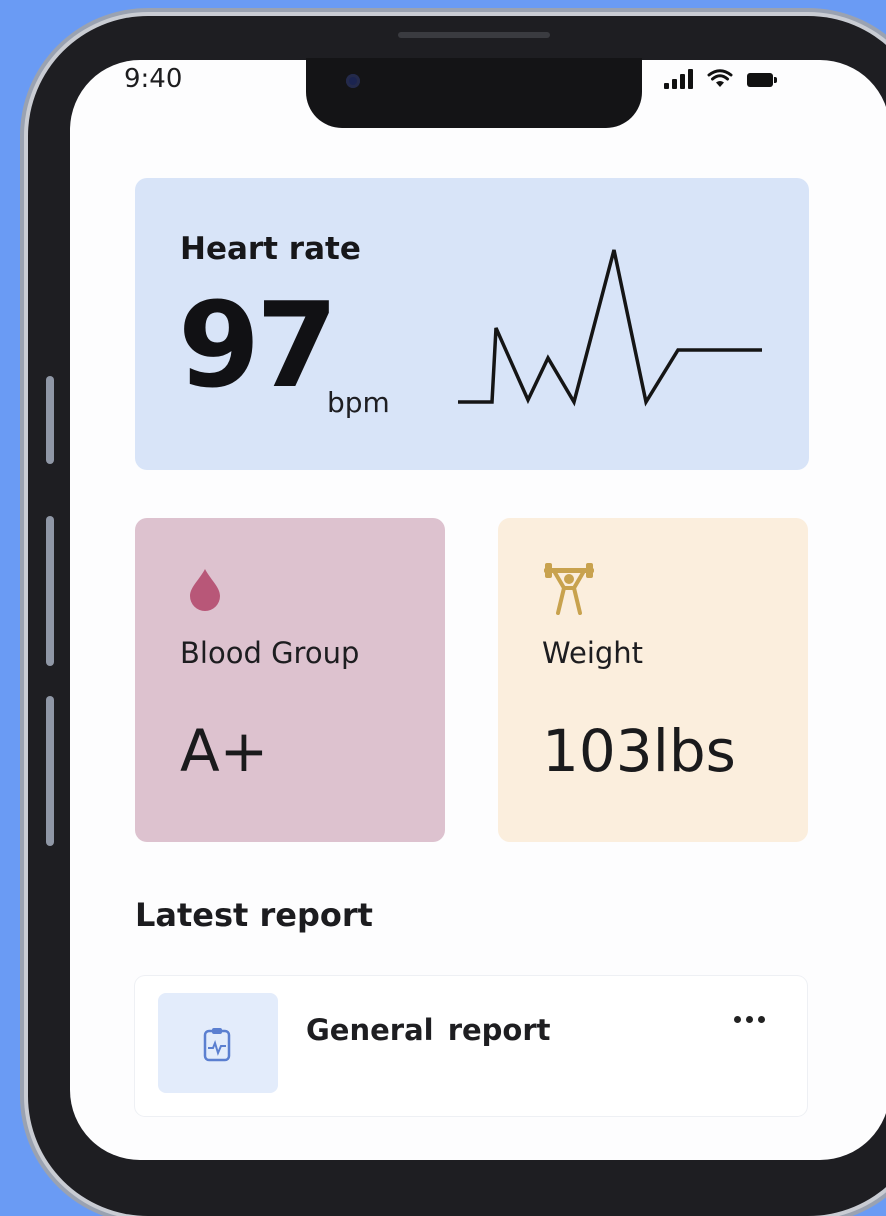 The width and height of the screenshot is (886, 1216). What do you see at coordinates (153, 79) in the screenshot?
I see `status-time: 9:40` at bounding box center [153, 79].